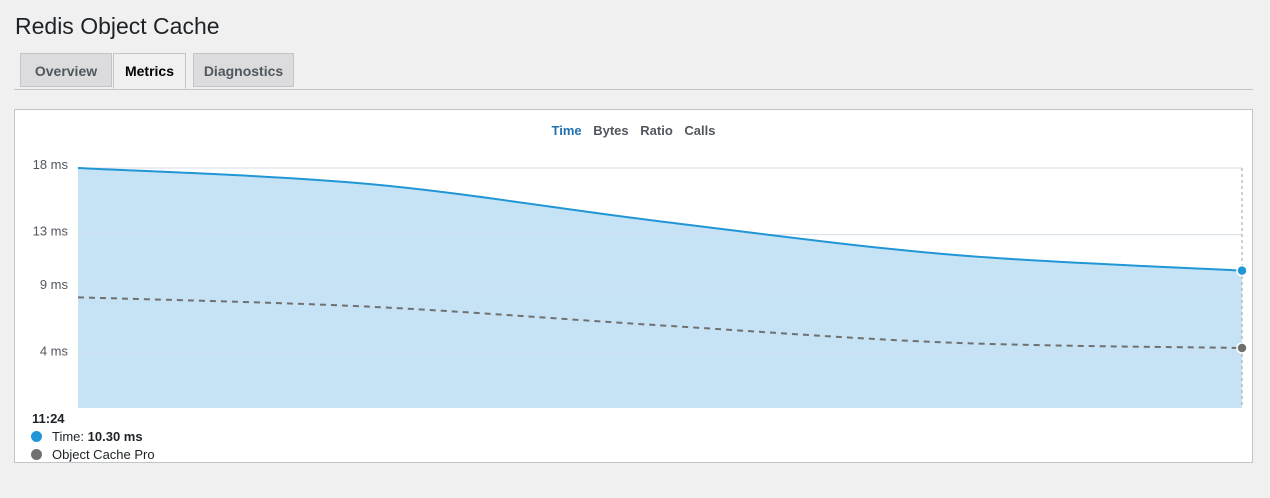 This screenshot has width=1270, height=498. Describe the element at coordinates (51, 231) in the screenshot. I see `y-tick-label: 13 ms` at that location.